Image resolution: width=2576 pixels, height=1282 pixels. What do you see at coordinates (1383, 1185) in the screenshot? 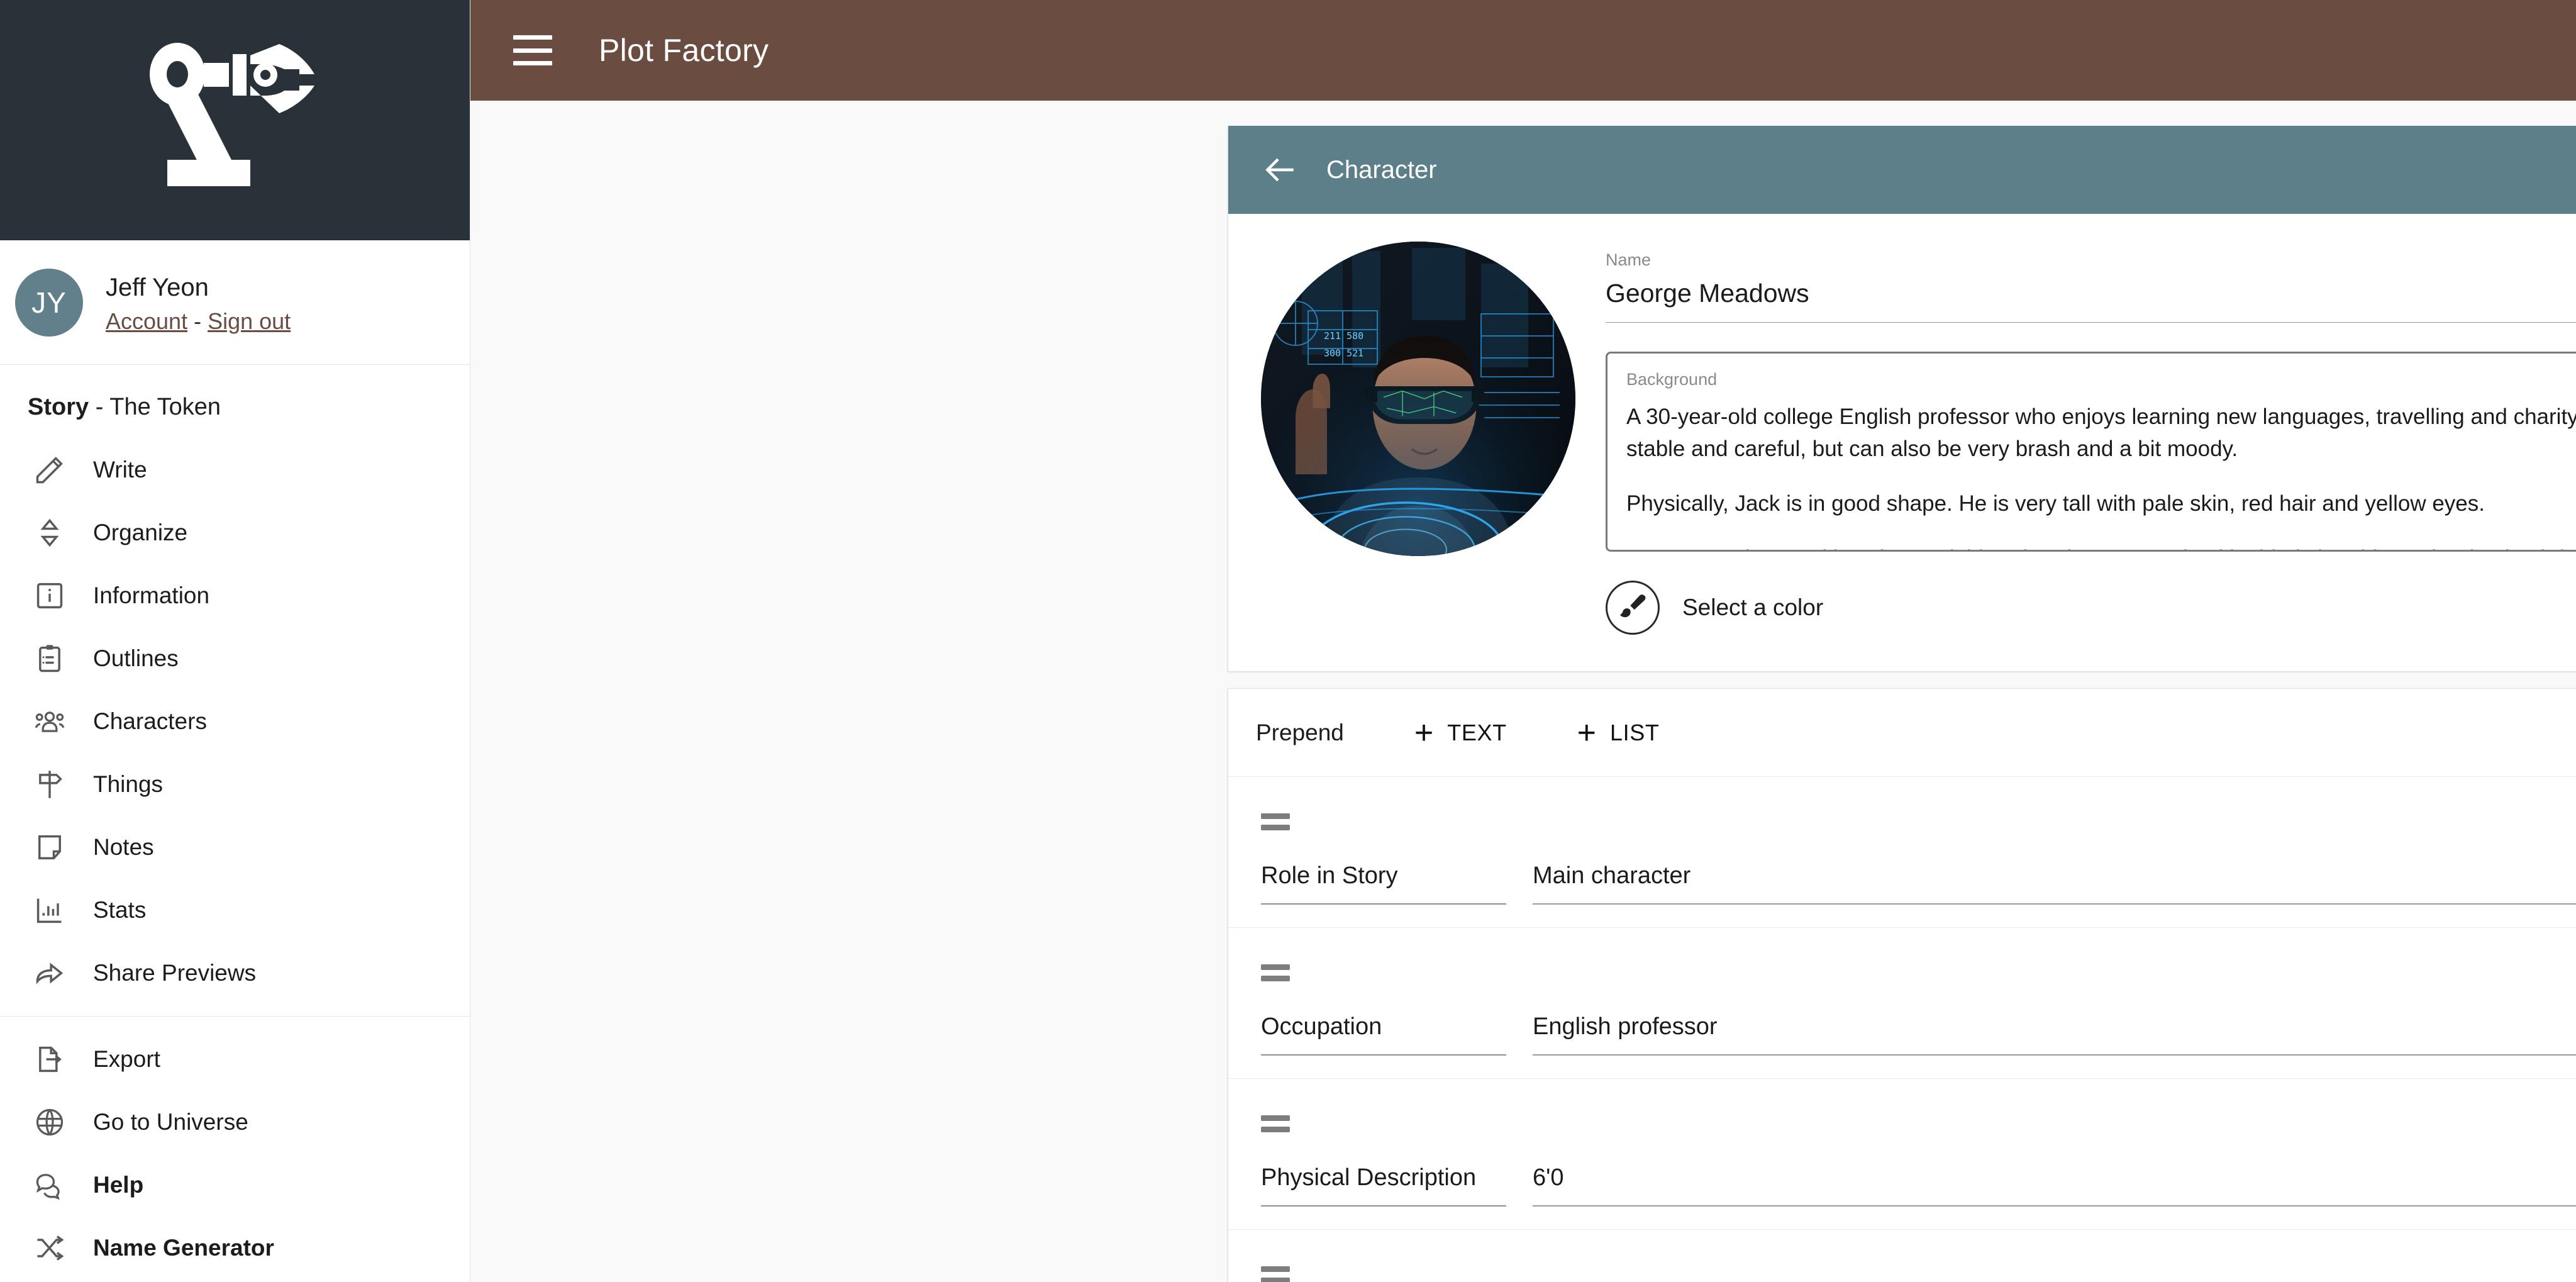
I see `attribute-key-input: Physical Description` at bounding box center [1383, 1185].